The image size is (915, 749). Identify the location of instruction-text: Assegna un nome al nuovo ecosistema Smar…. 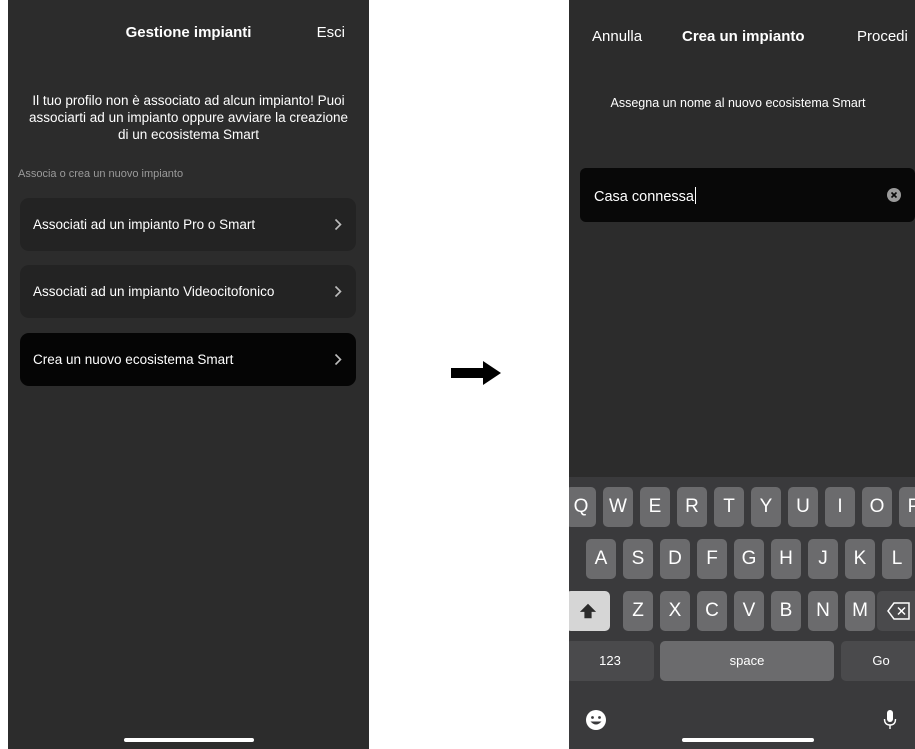
(738, 103).